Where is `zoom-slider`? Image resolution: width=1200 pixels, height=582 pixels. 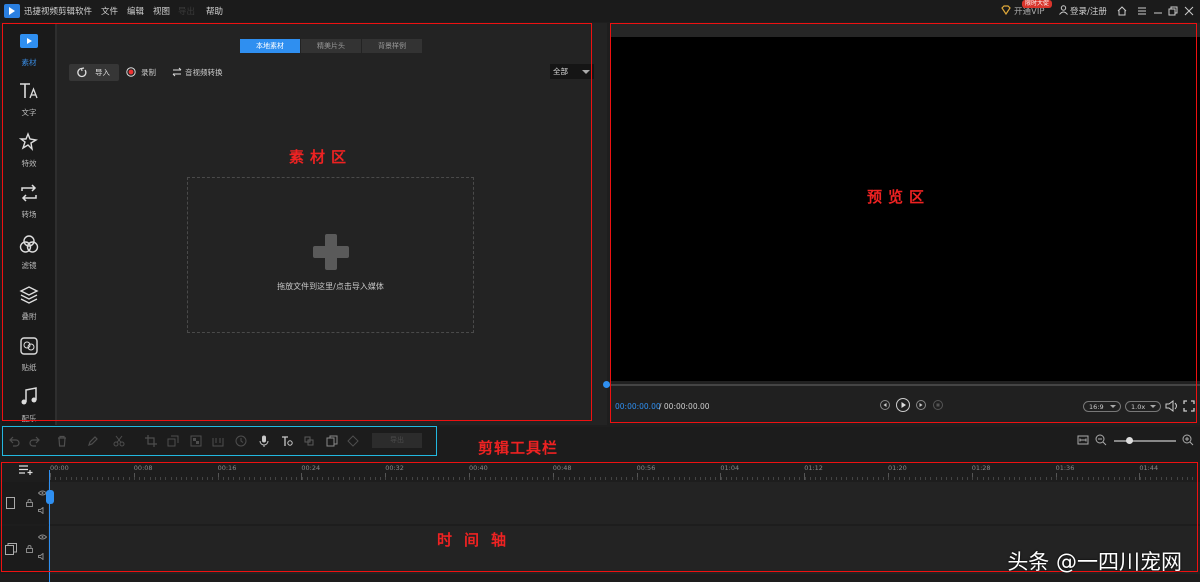 zoom-slider is located at coordinates (1145, 441).